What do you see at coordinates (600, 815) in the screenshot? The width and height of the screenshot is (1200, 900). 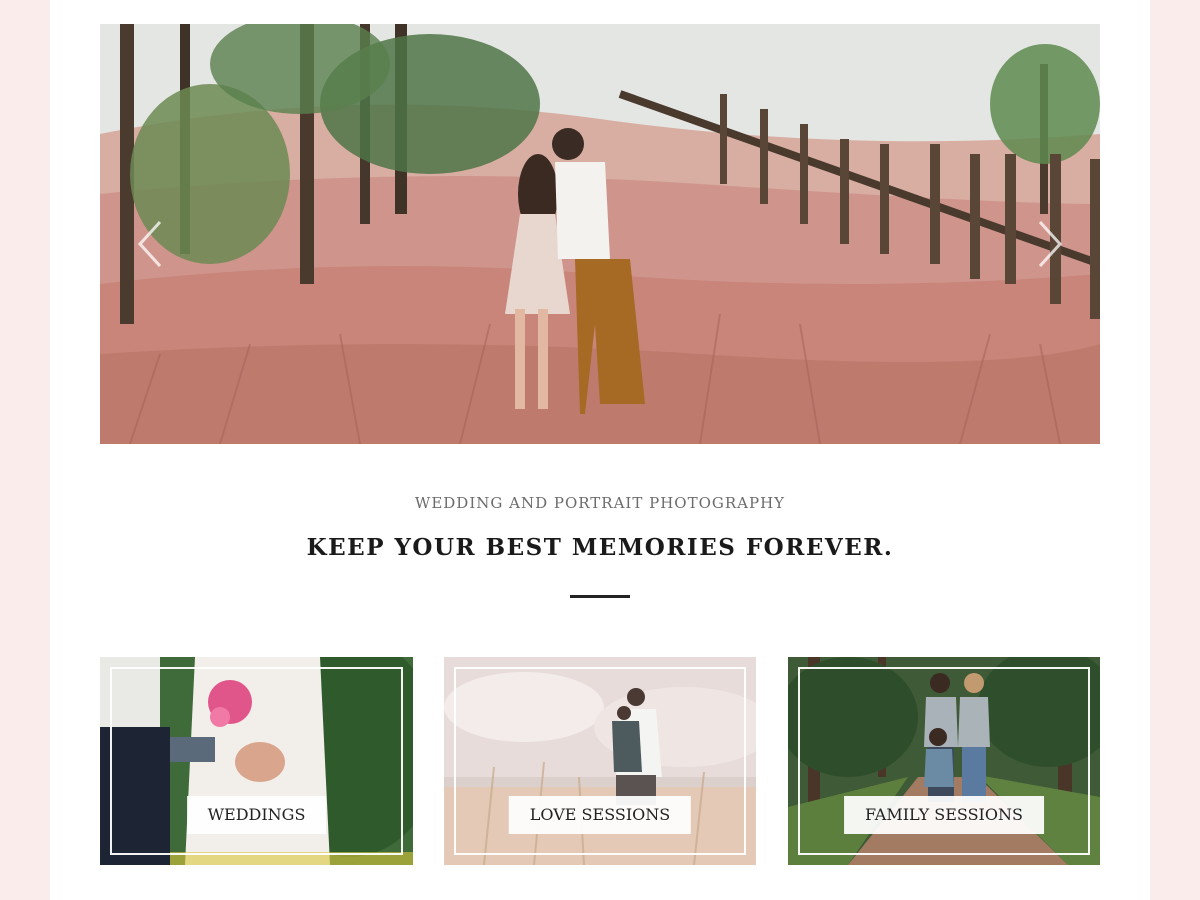 I see `love-sessions-label: LOVE SESSIONS` at bounding box center [600, 815].